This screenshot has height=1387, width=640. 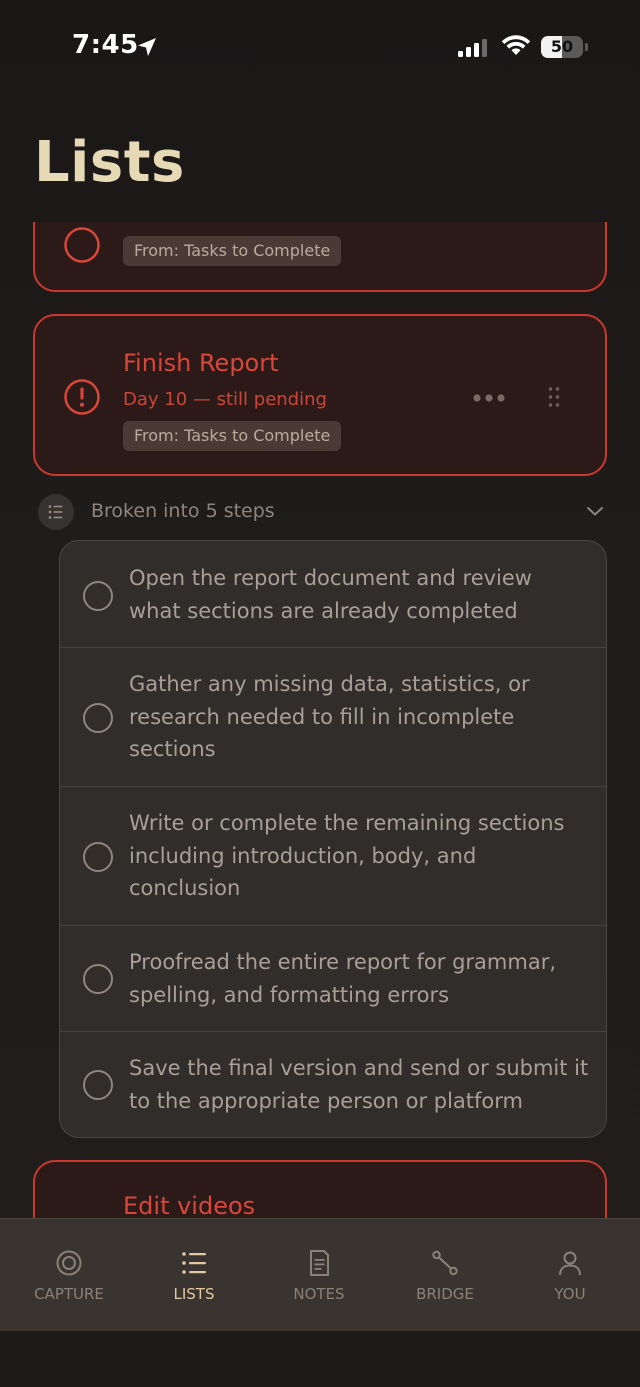 What do you see at coordinates (183, 511) in the screenshot?
I see `steps-count-label: Broken into 5 steps` at bounding box center [183, 511].